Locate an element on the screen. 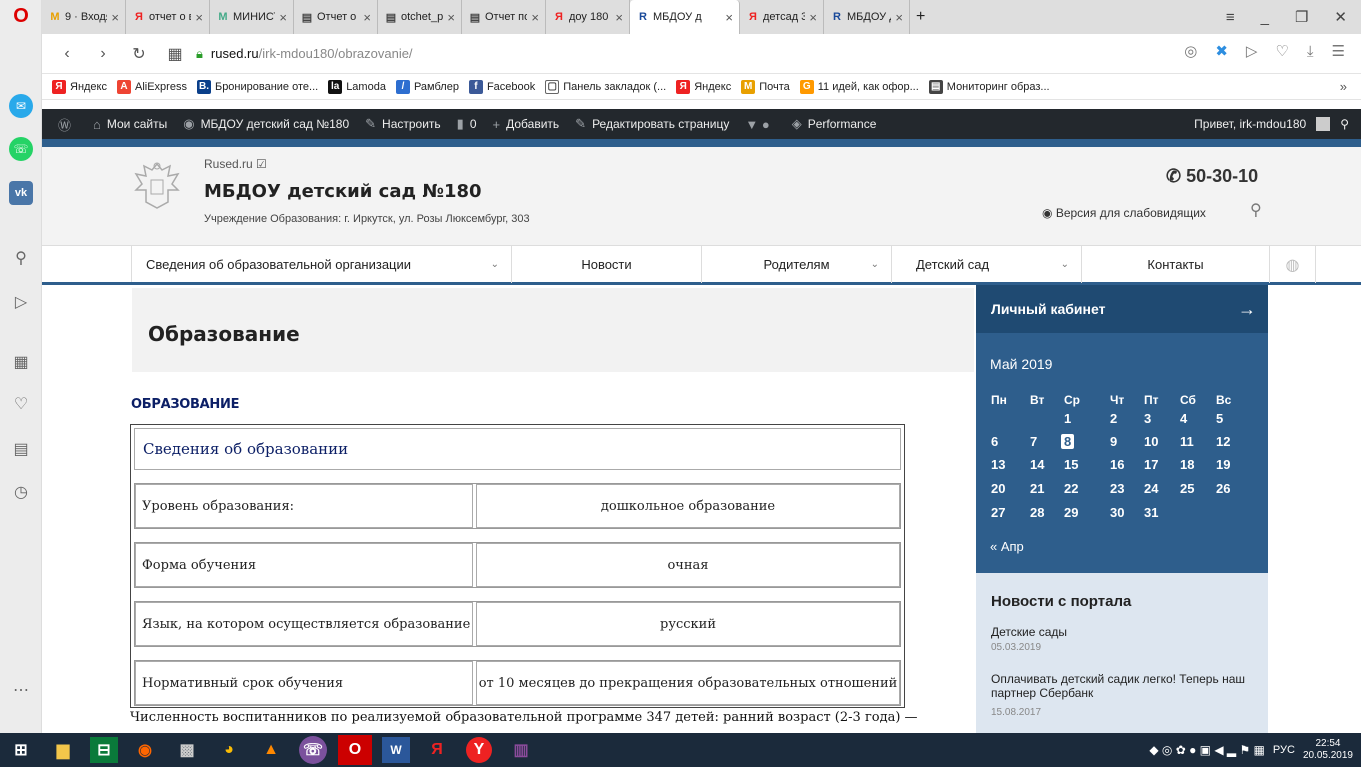 The image size is (1361, 767). back-icon: ‹ is located at coordinates (67, 54).